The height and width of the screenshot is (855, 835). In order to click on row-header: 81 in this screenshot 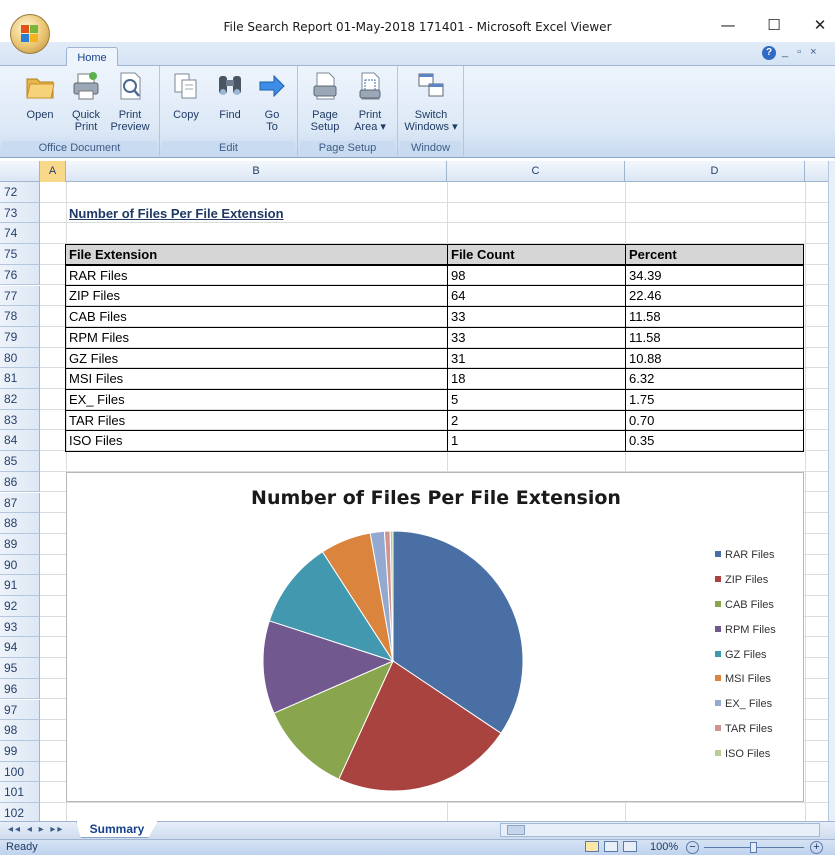, I will do `click(20, 378)`.